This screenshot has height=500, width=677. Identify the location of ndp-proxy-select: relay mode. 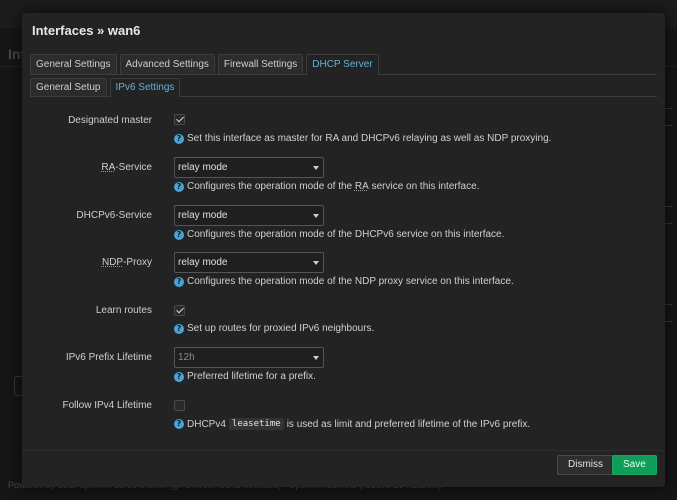
(249, 262).